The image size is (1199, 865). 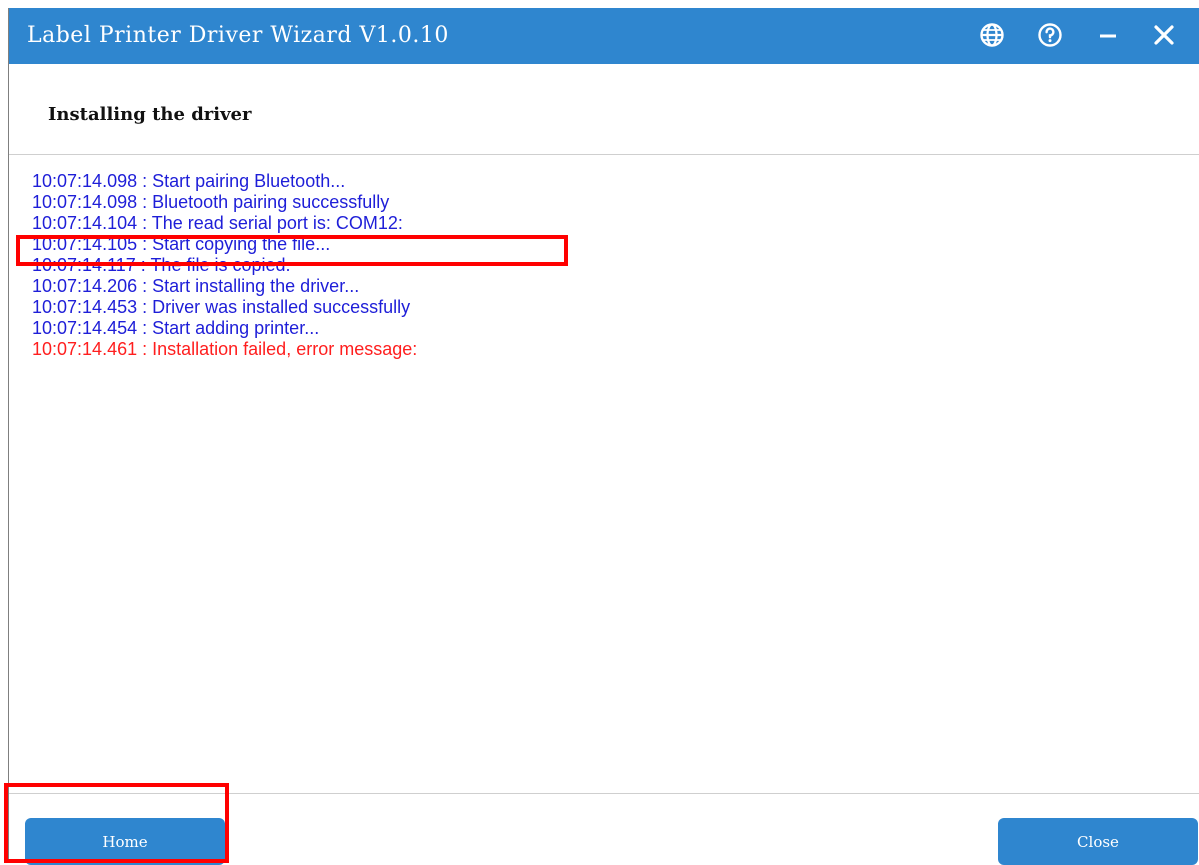 What do you see at coordinates (150, 114) in the screenshot?
I see `step-title: Installing the driver` at bounding box center [150, 114].